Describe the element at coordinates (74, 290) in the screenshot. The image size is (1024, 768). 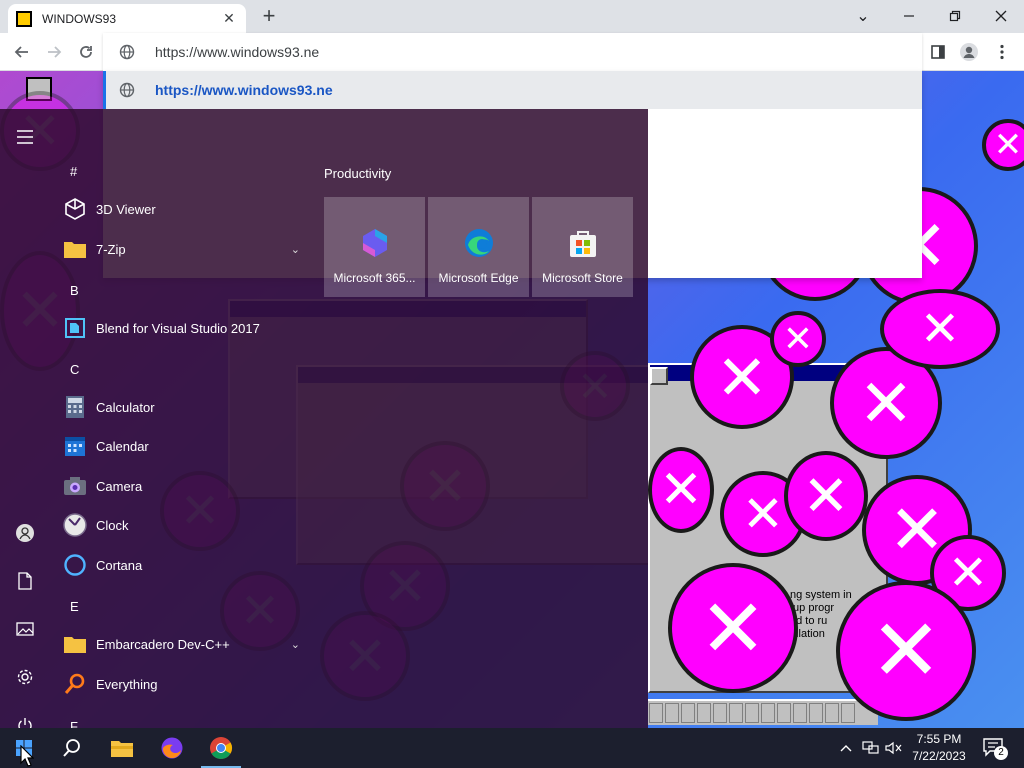
I see `section-header-b: B` at that location.